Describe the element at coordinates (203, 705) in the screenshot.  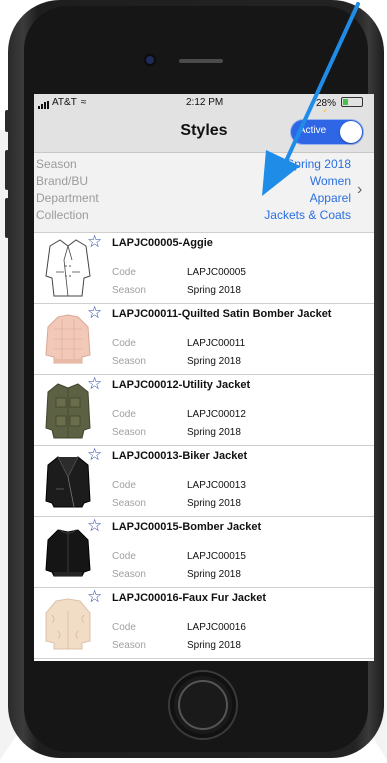
I see `home-button` at that location.